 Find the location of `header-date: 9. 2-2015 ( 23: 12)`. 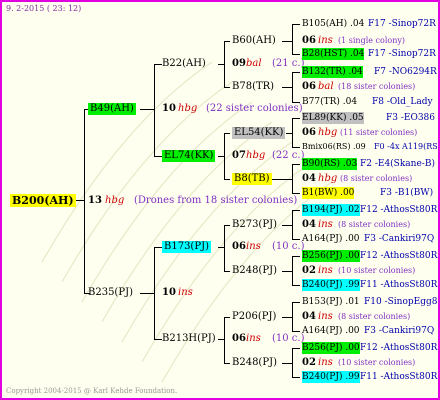

header-date: 9. 2-2015 ( 23: 12) is located at coordinates (44, 8).